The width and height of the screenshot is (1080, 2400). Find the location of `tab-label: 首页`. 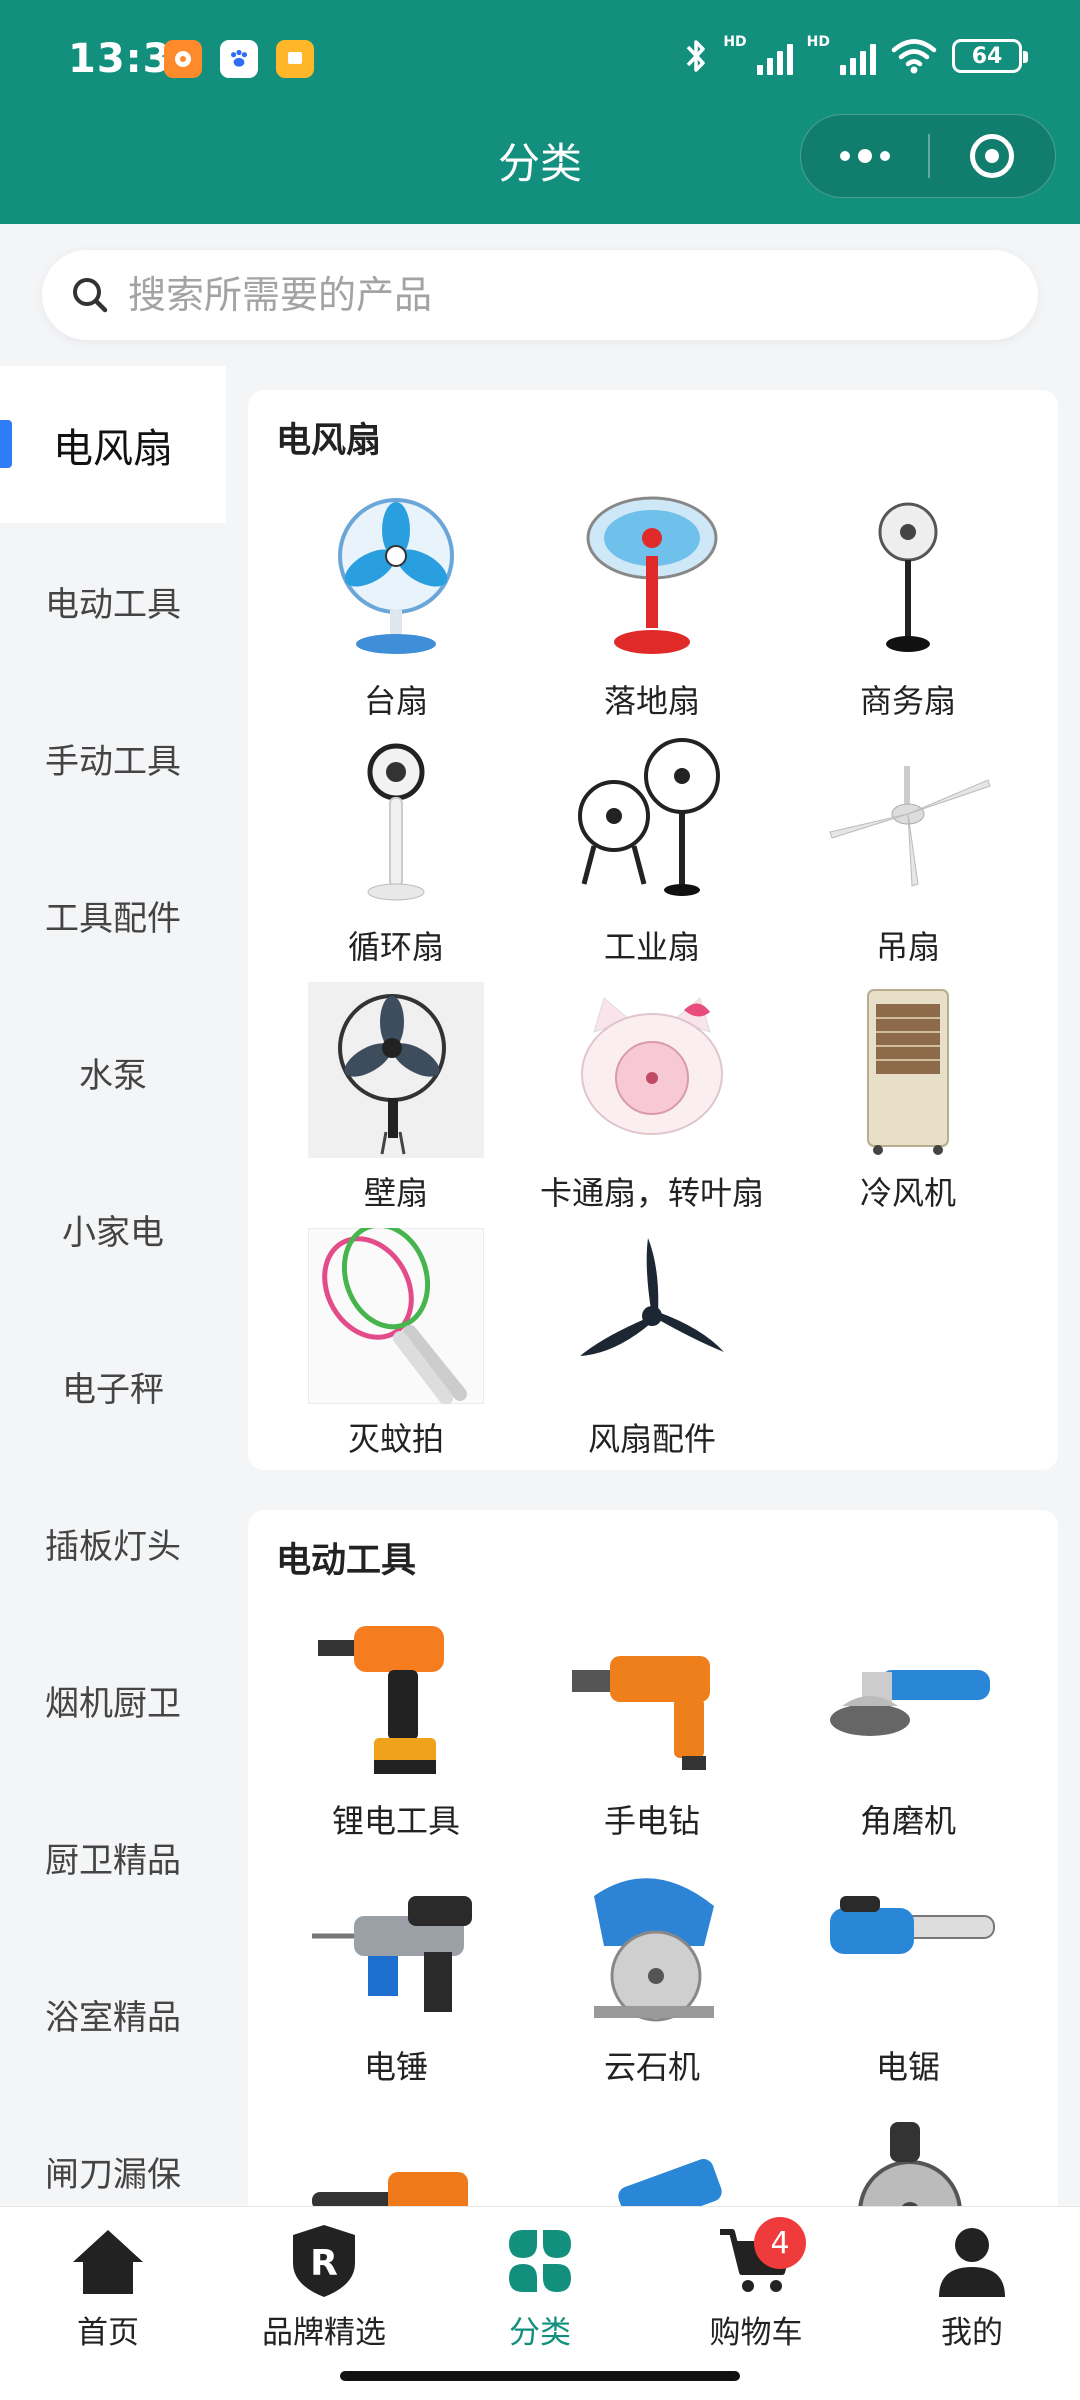

tab-label: 首页 is located at coordinates (108, 2333).